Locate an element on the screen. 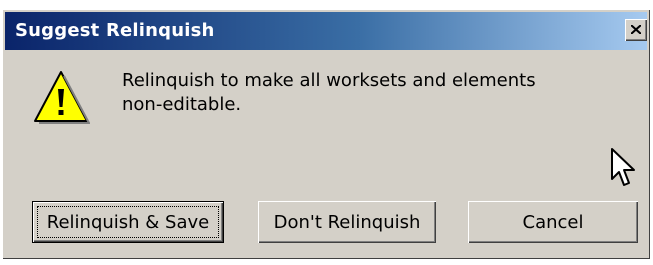  cancel-button: Cancel is located at coordinates (553, 222).